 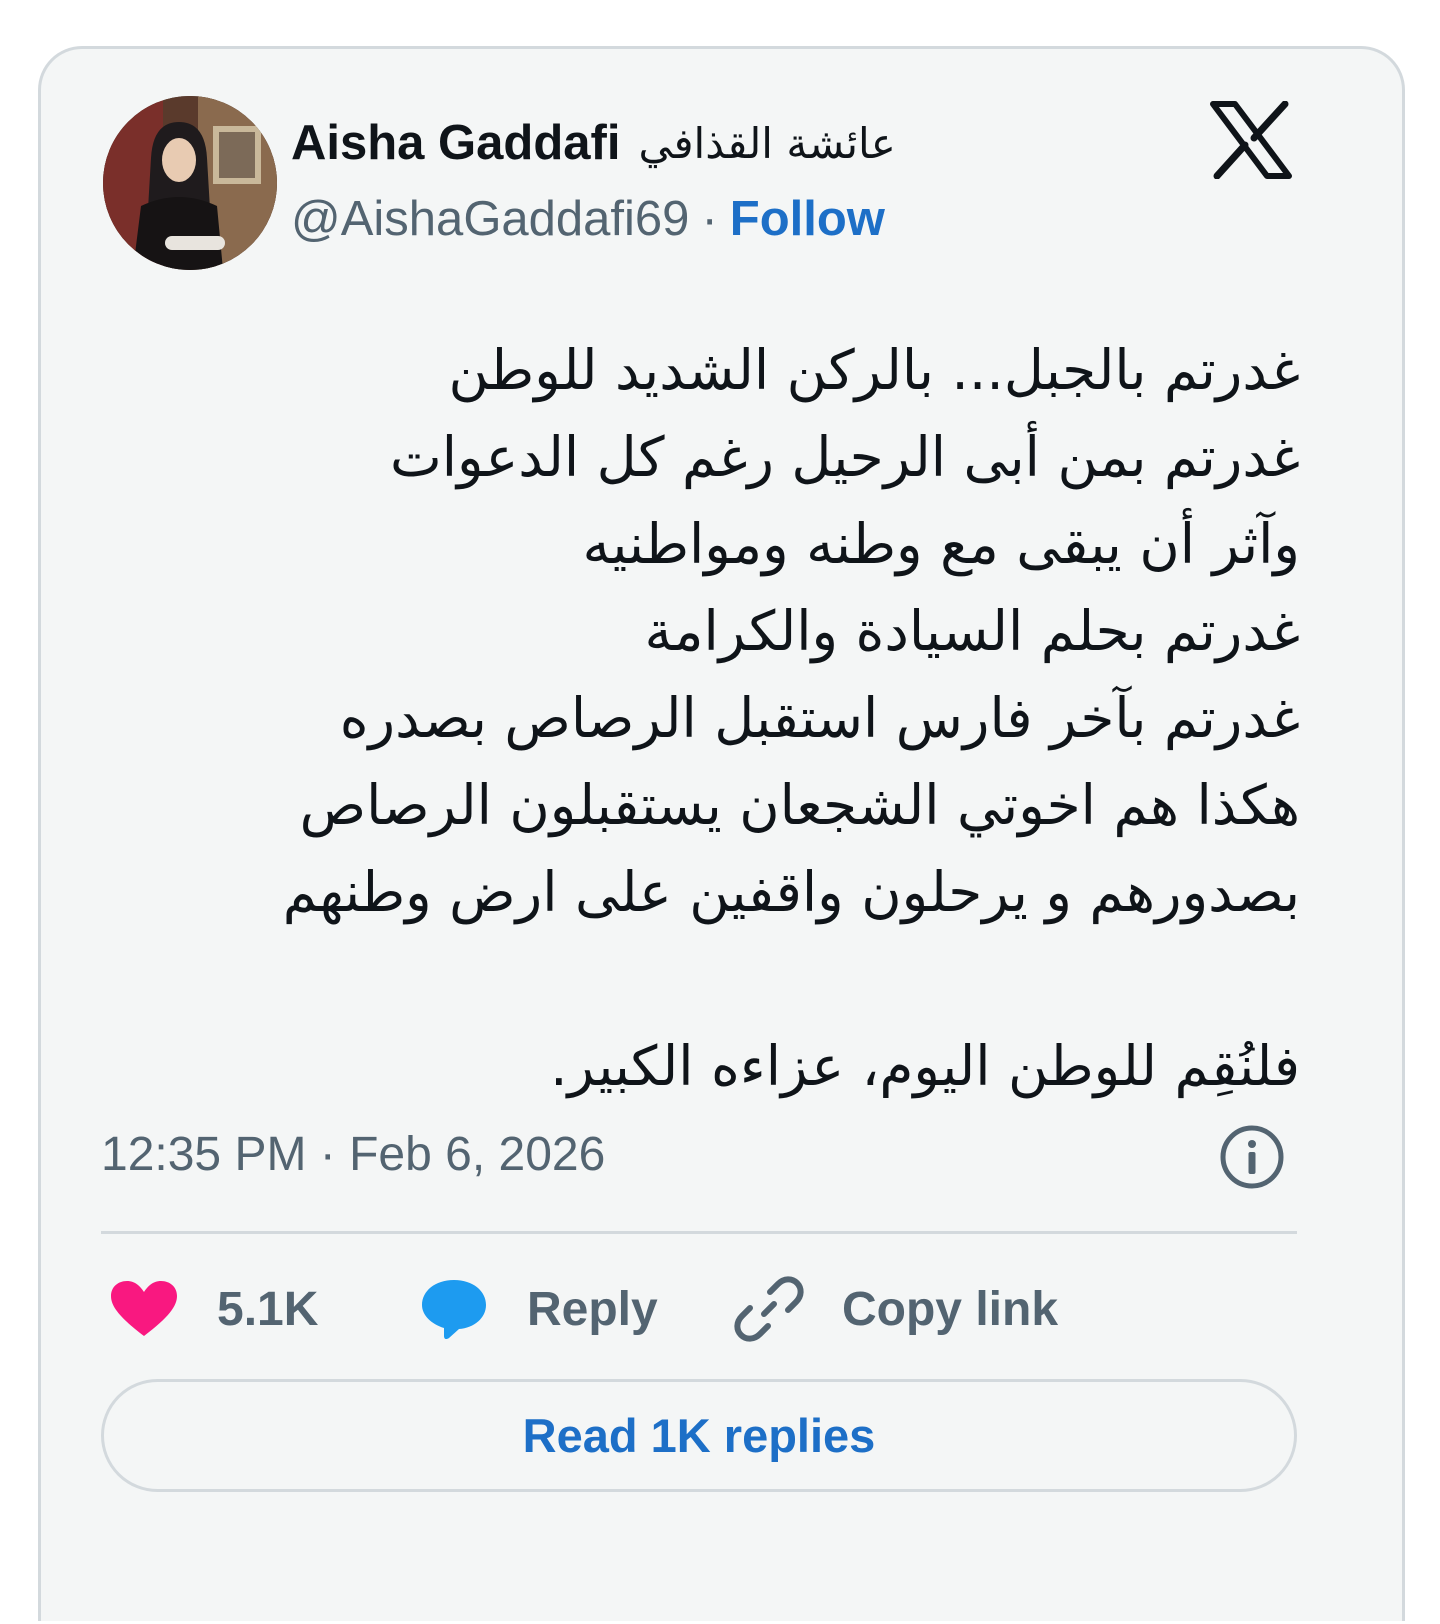 I want to click on copy-link-button: Copy link, so click(x=896, y=1309).